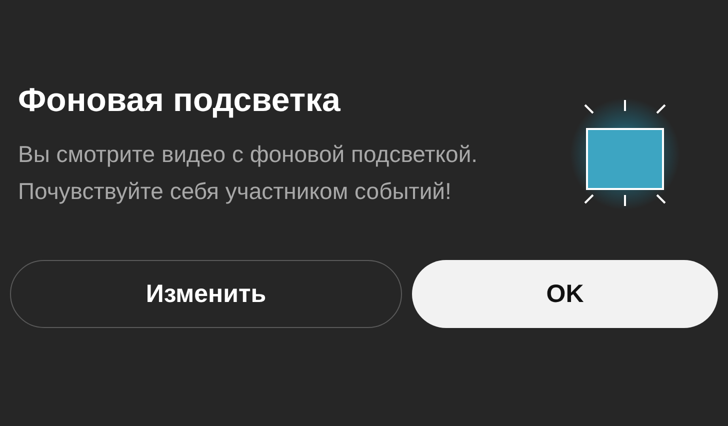 The height and width of the screenshot is (426, 728). What do you see at coordinates (565, 294) in the screenshot?
I see `dialog-button: OK` at bounding box center [565, 294].